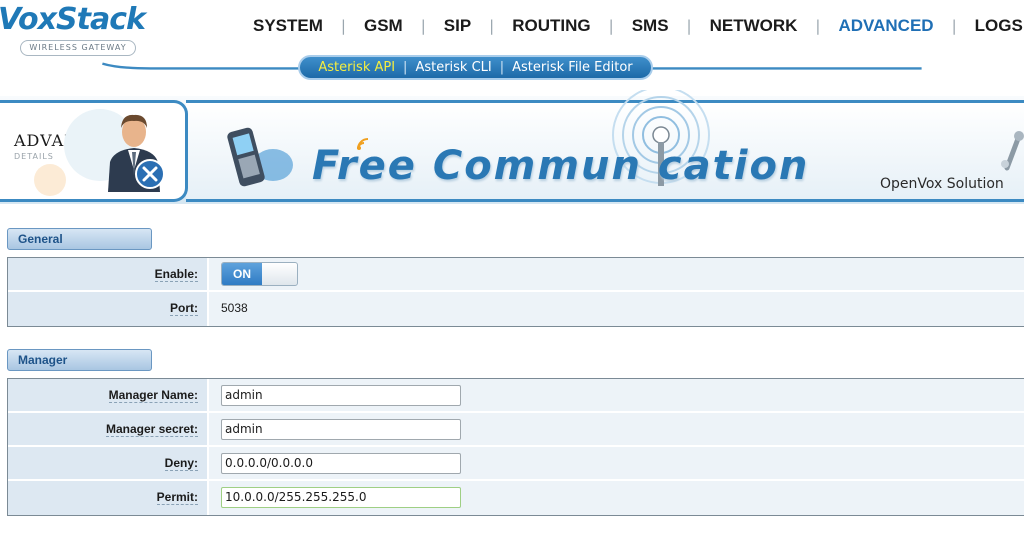 This screenshot has height=539, width=1024. I want to click on manager-secret-value-cell: admin, so click(616, 429).